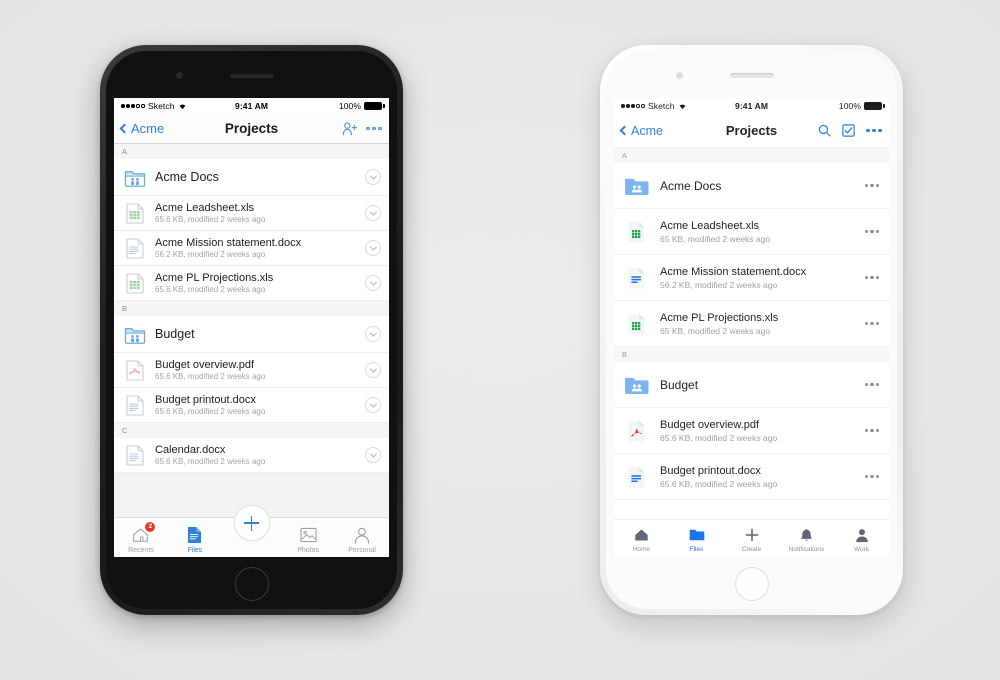  I want to click on tab-notifications: Notifications, so click(806, 539).